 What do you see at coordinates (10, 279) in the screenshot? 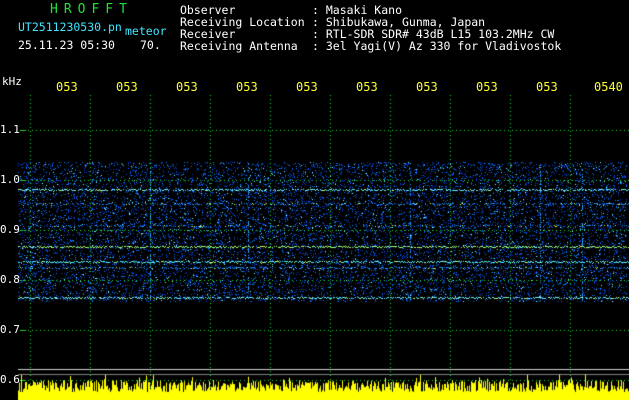
I see `y-tick-label: 0.8` at bounding box center [10, 279].